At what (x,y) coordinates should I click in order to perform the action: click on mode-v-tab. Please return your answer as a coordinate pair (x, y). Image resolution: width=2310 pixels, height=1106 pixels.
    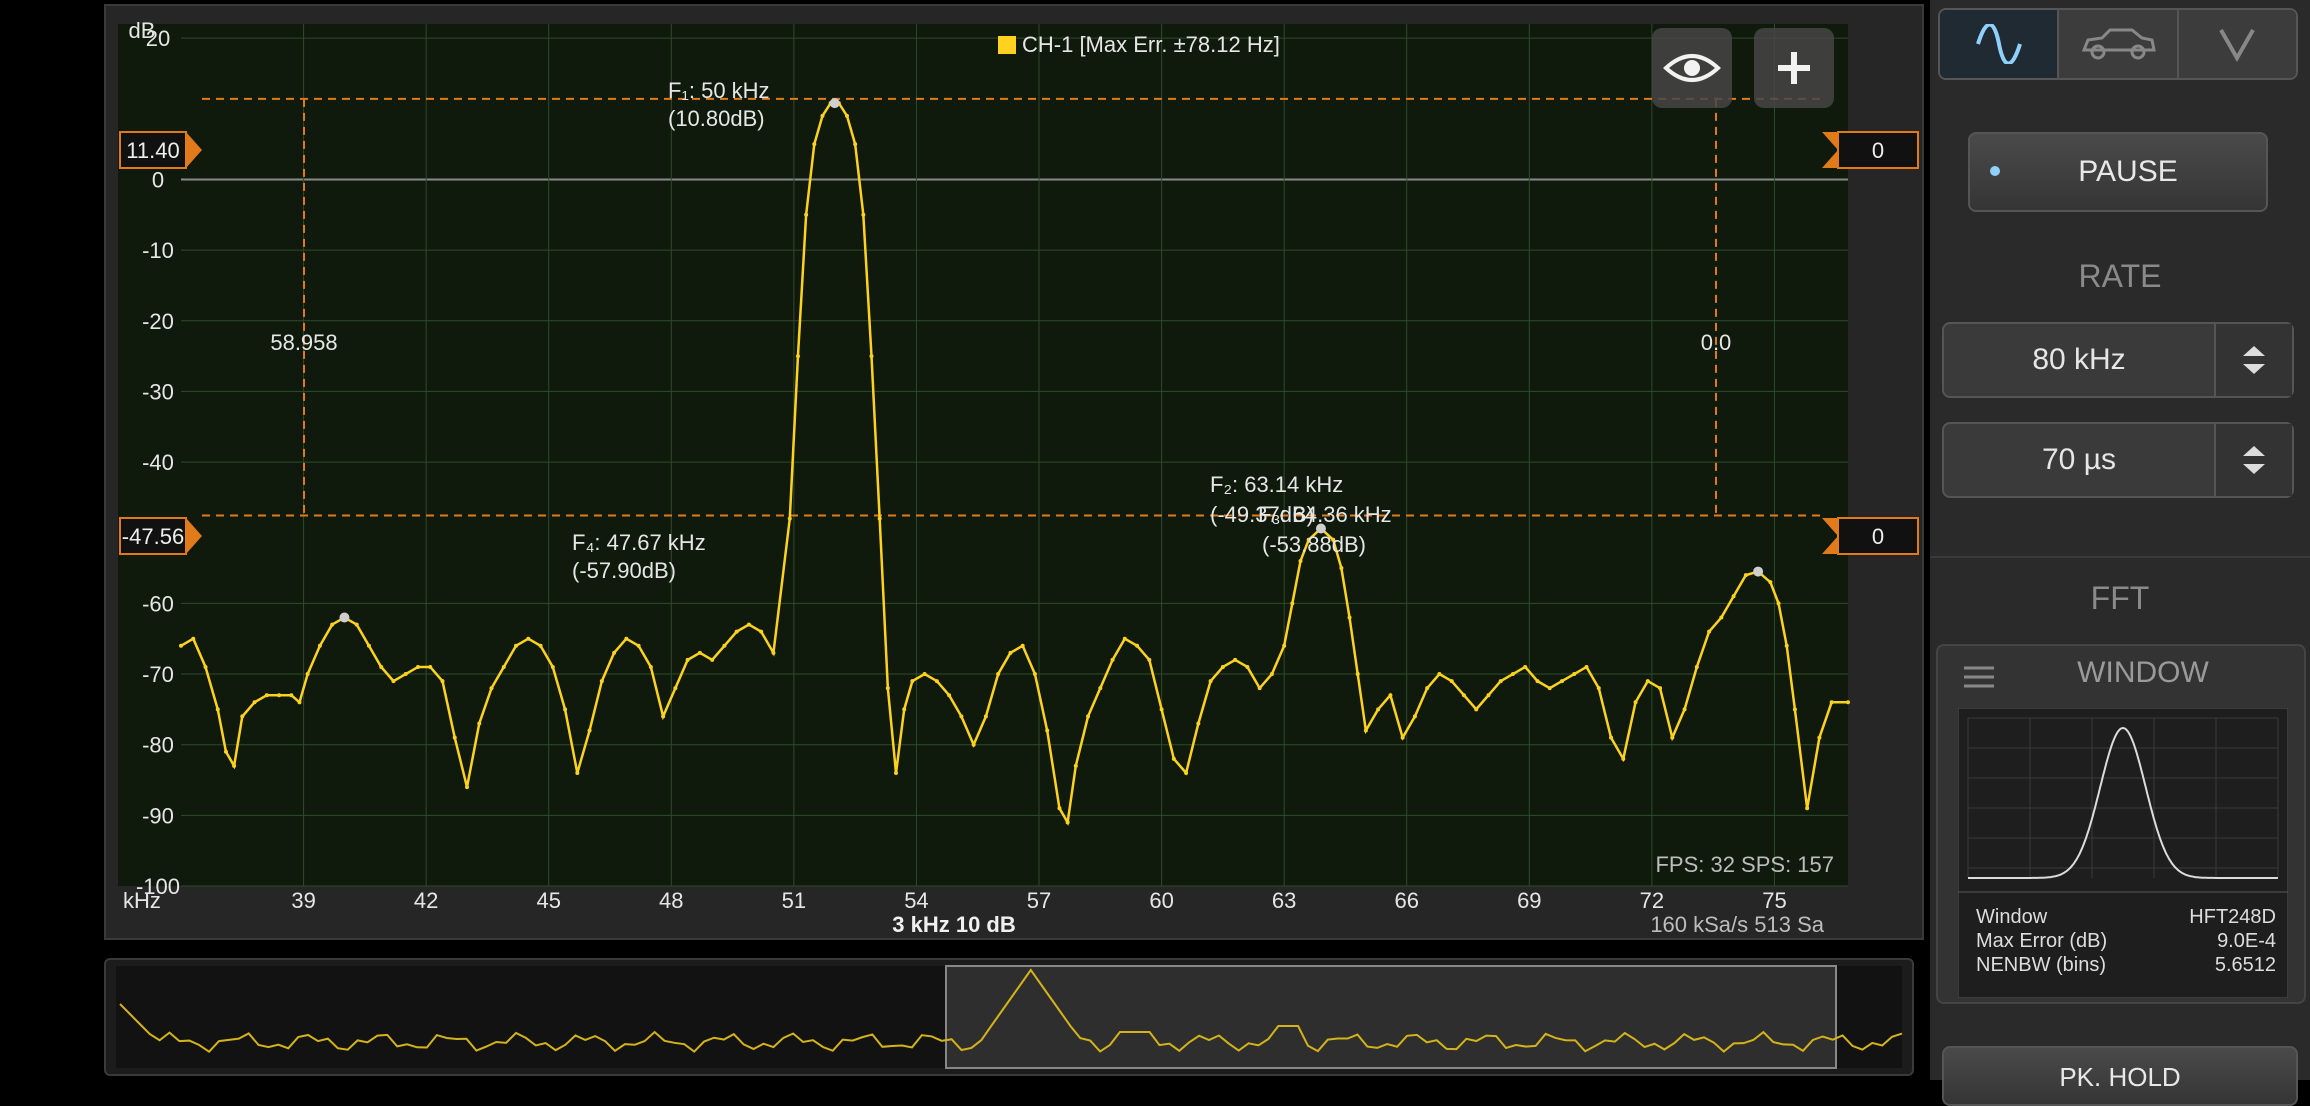
    Looking at the image, I should click on (2237, 44).